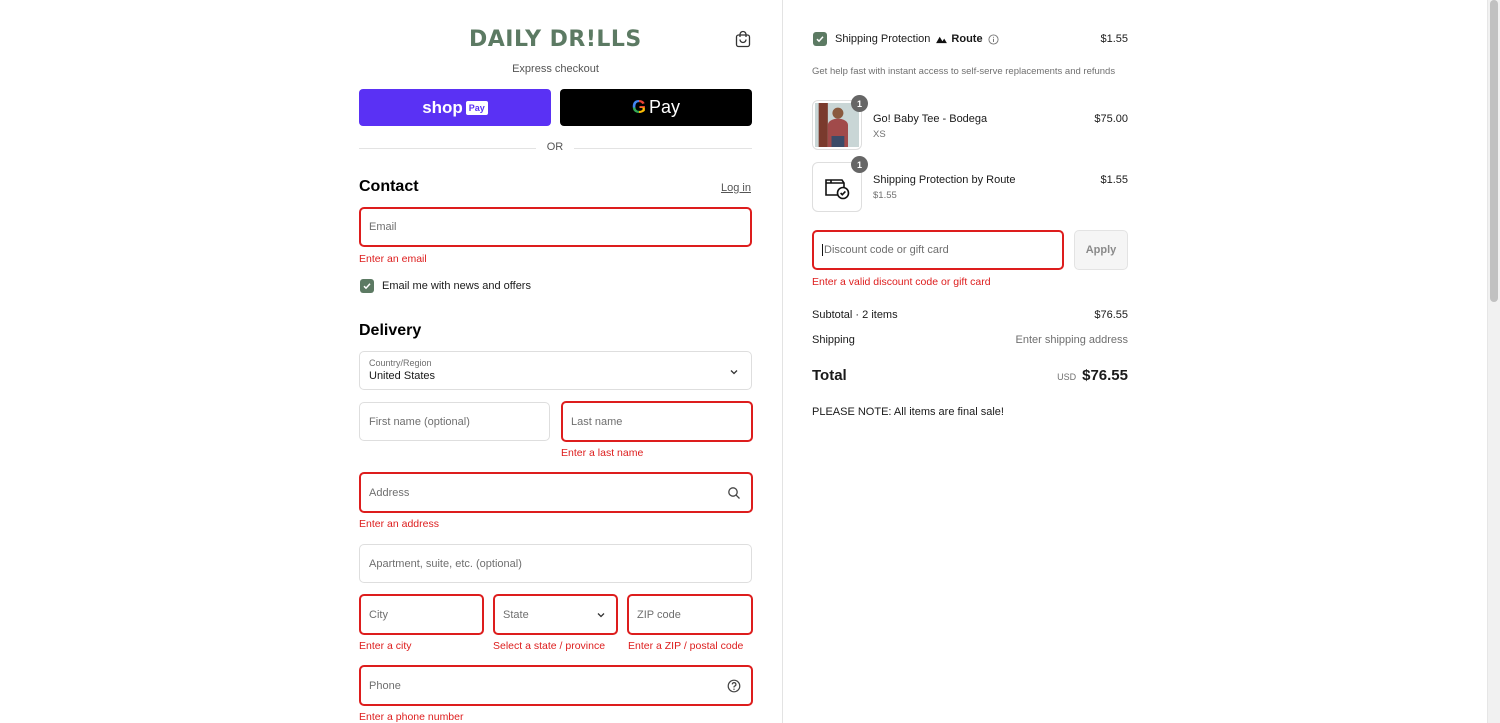  I want to click on store-logo: DAILY DR!LLS, so click(555, 39).